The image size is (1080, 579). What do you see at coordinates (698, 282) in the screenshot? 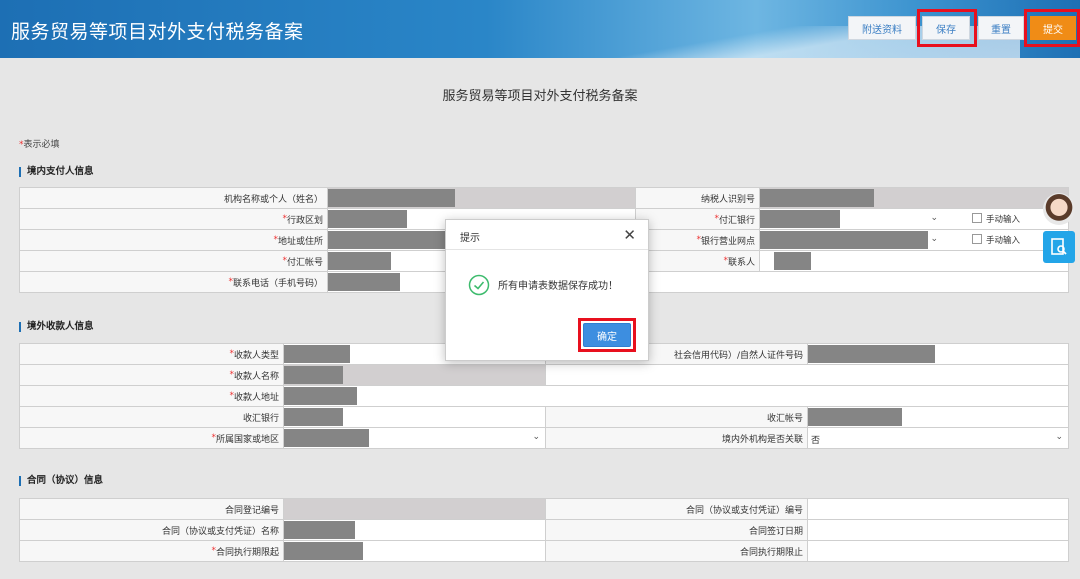
I see `phone-field` at bounding box center [698, 282].